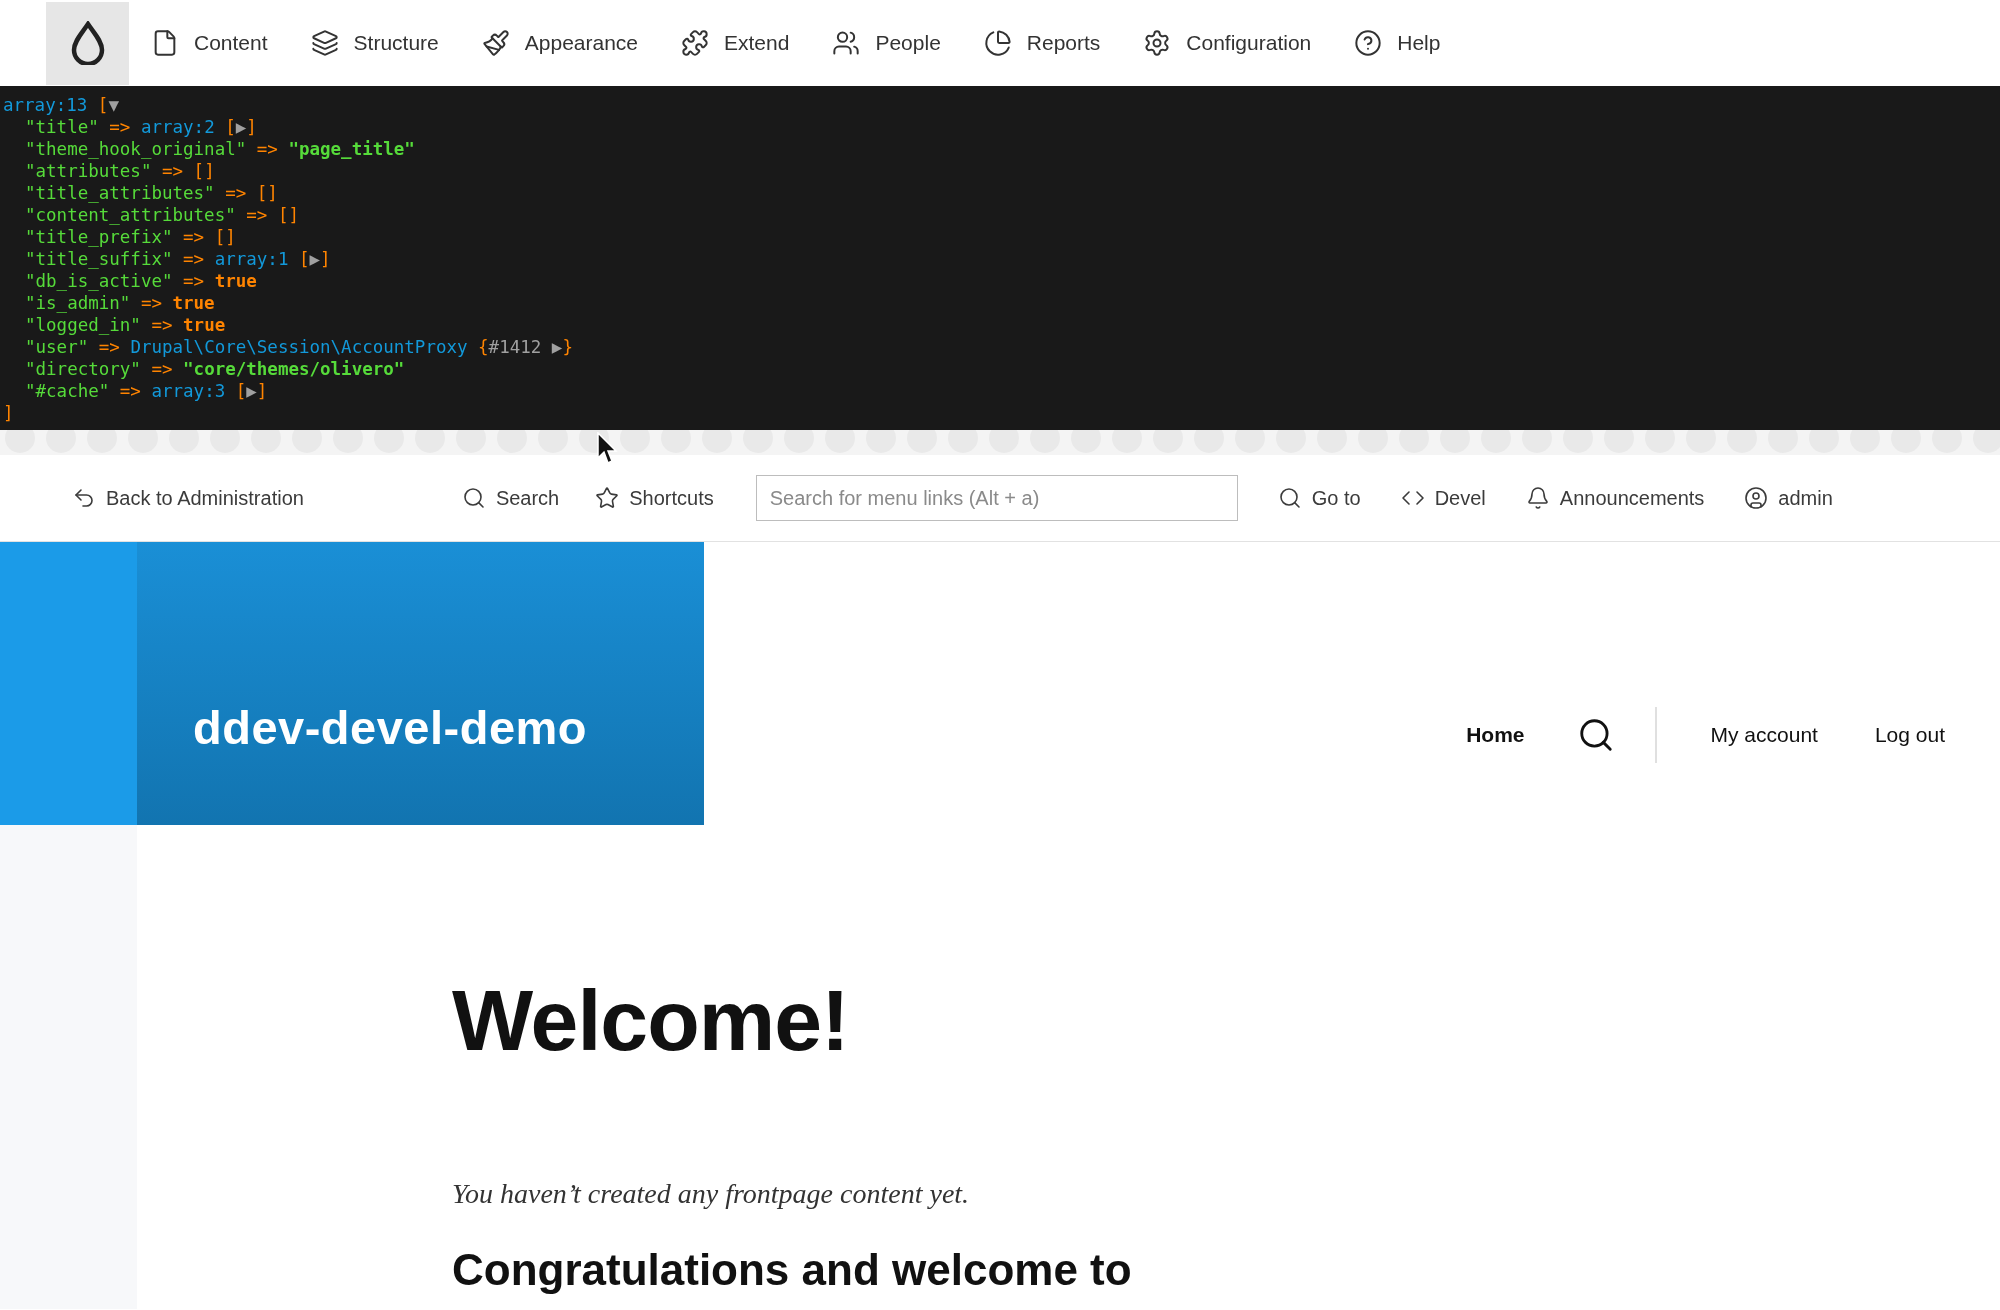 The width and height of the screenshot is (2000, 1310). Describe the element at coordinates (1495, 735) in the screenshot. I see `main-nav-link: Home` at that location.